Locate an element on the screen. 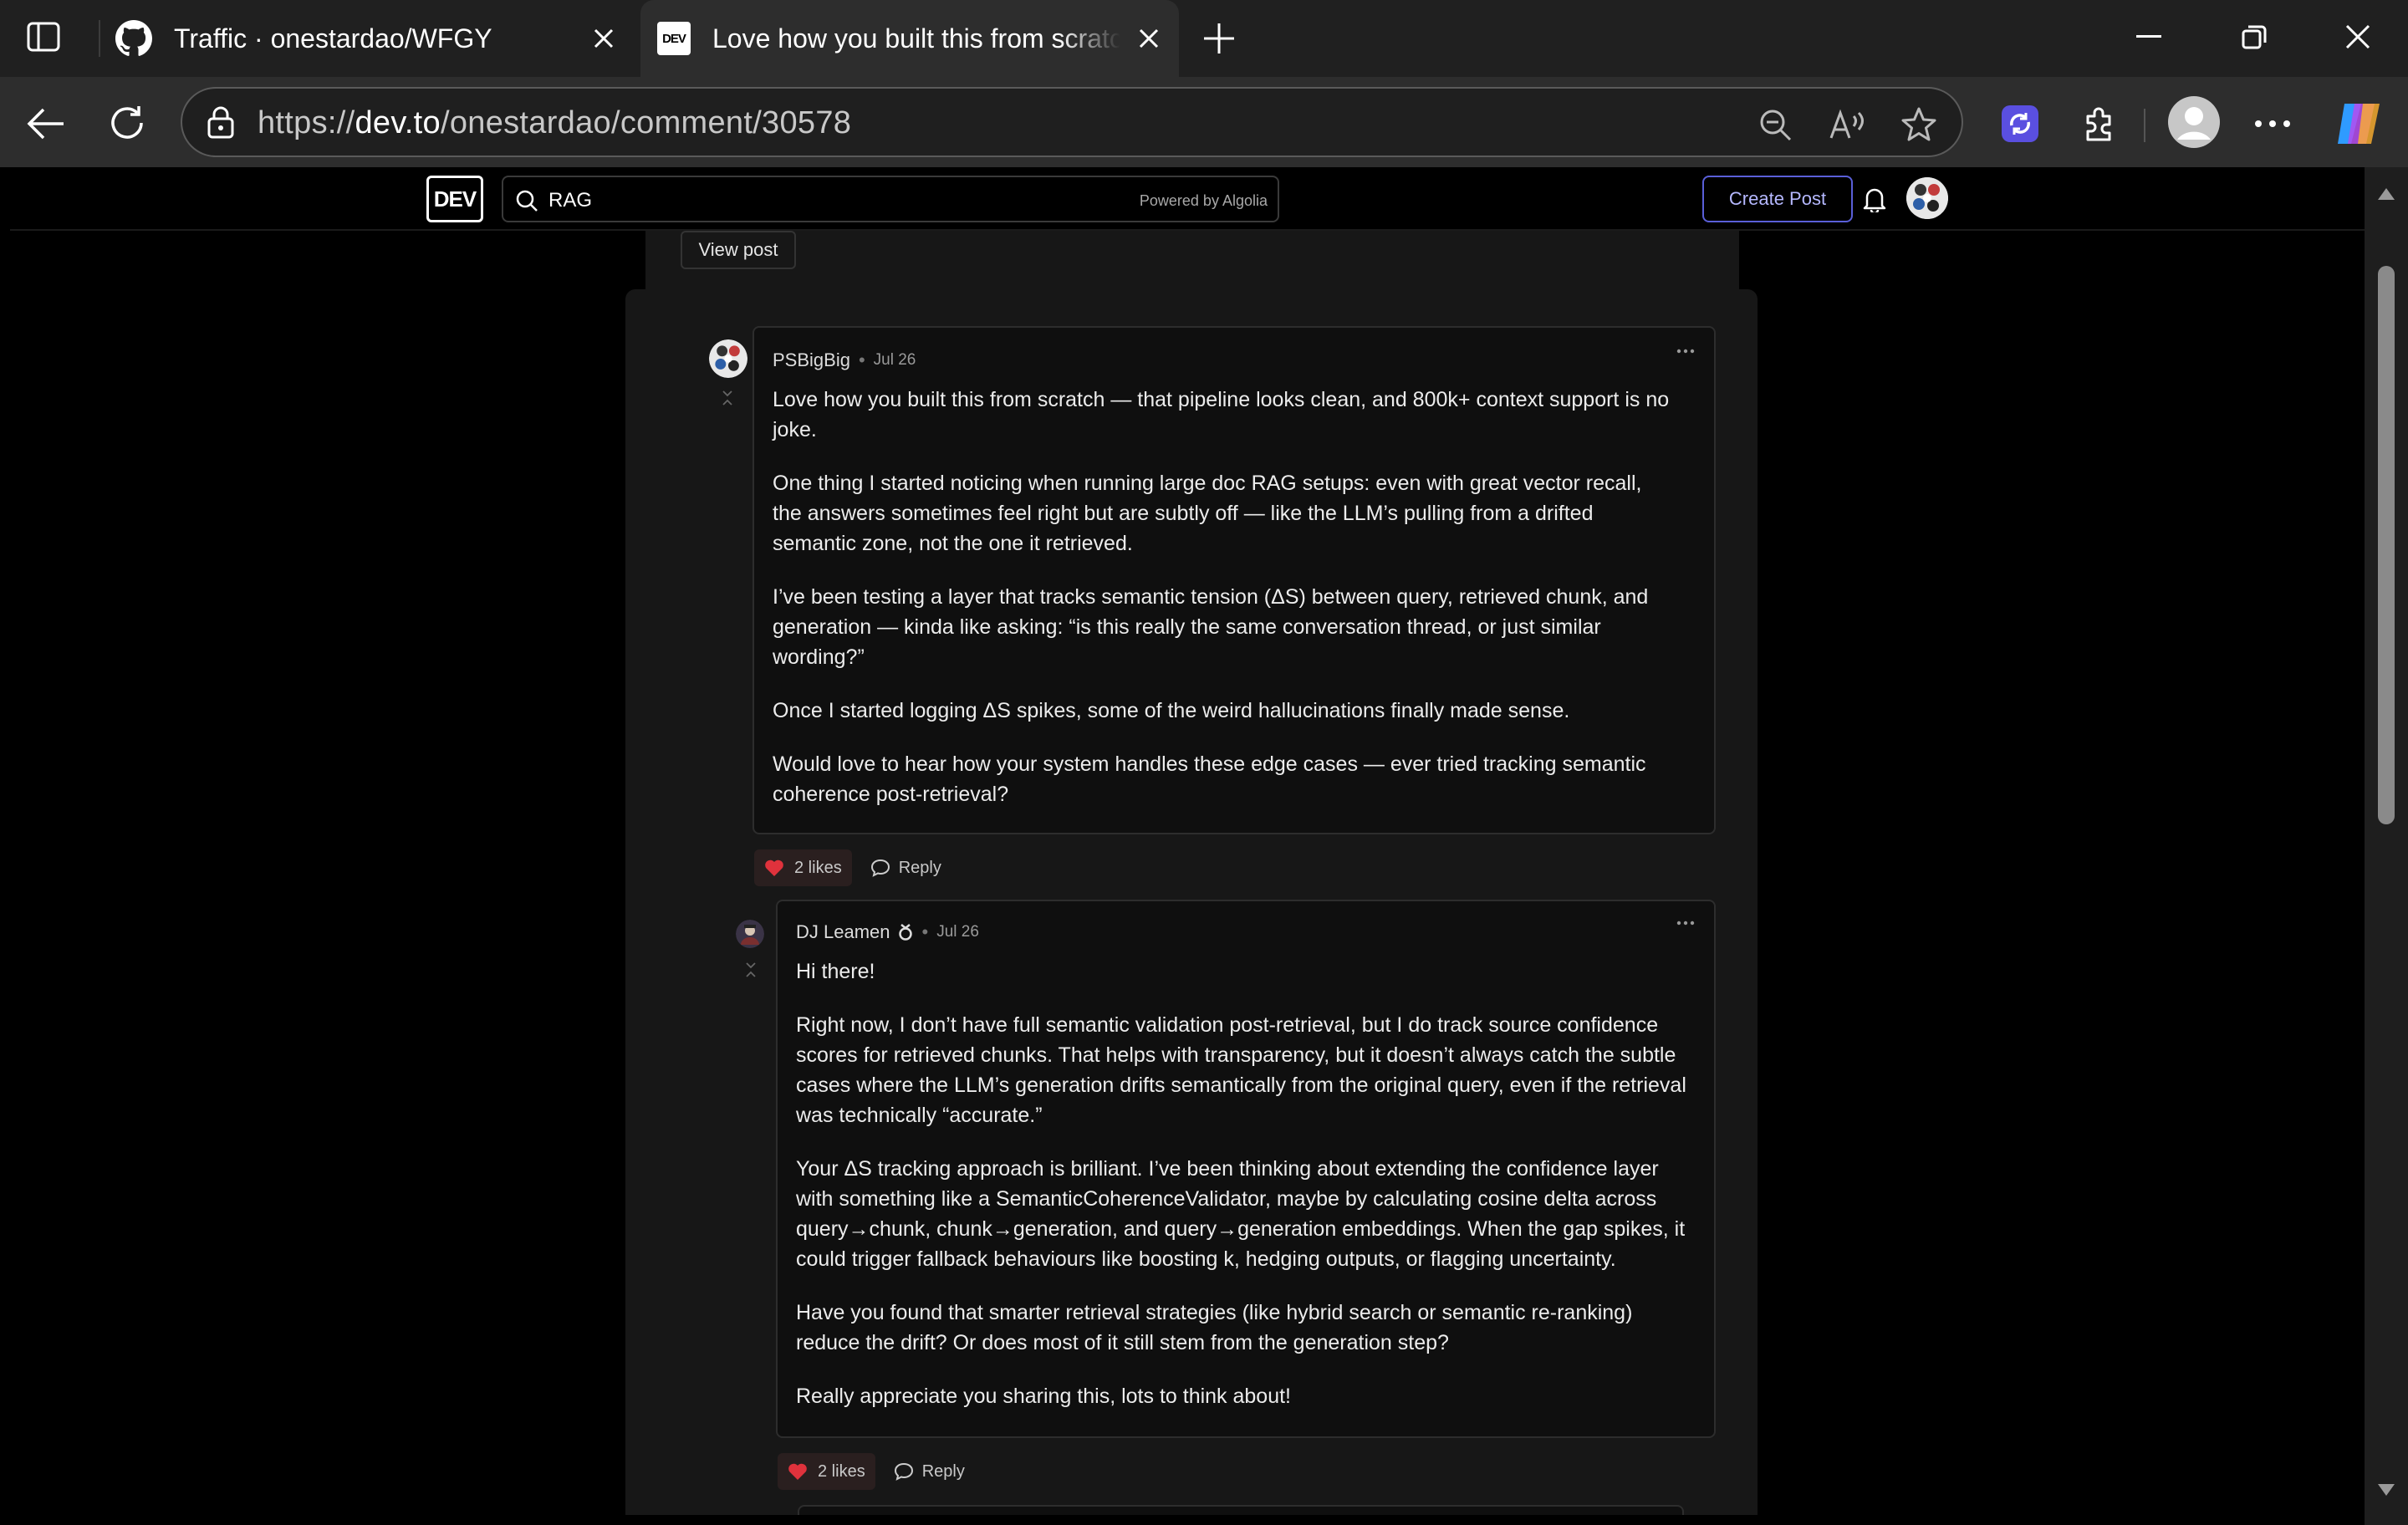 Image resolution: width=2408 pixels, height=1525 pixels. minimize-icon is located at coordinates (2148, 36).